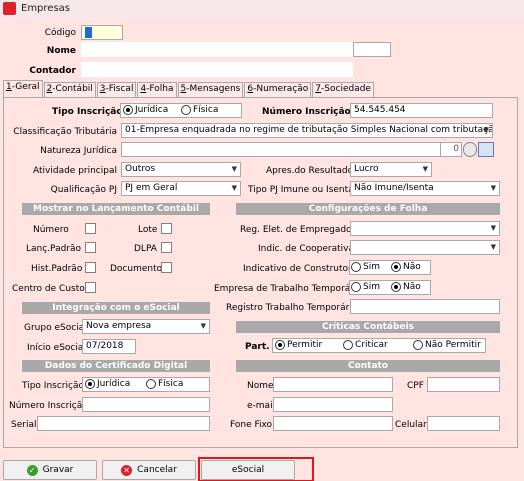 The width and height of the screenshot is (524, 481). I want to click on check-icon: ✓, so click(32, 470).